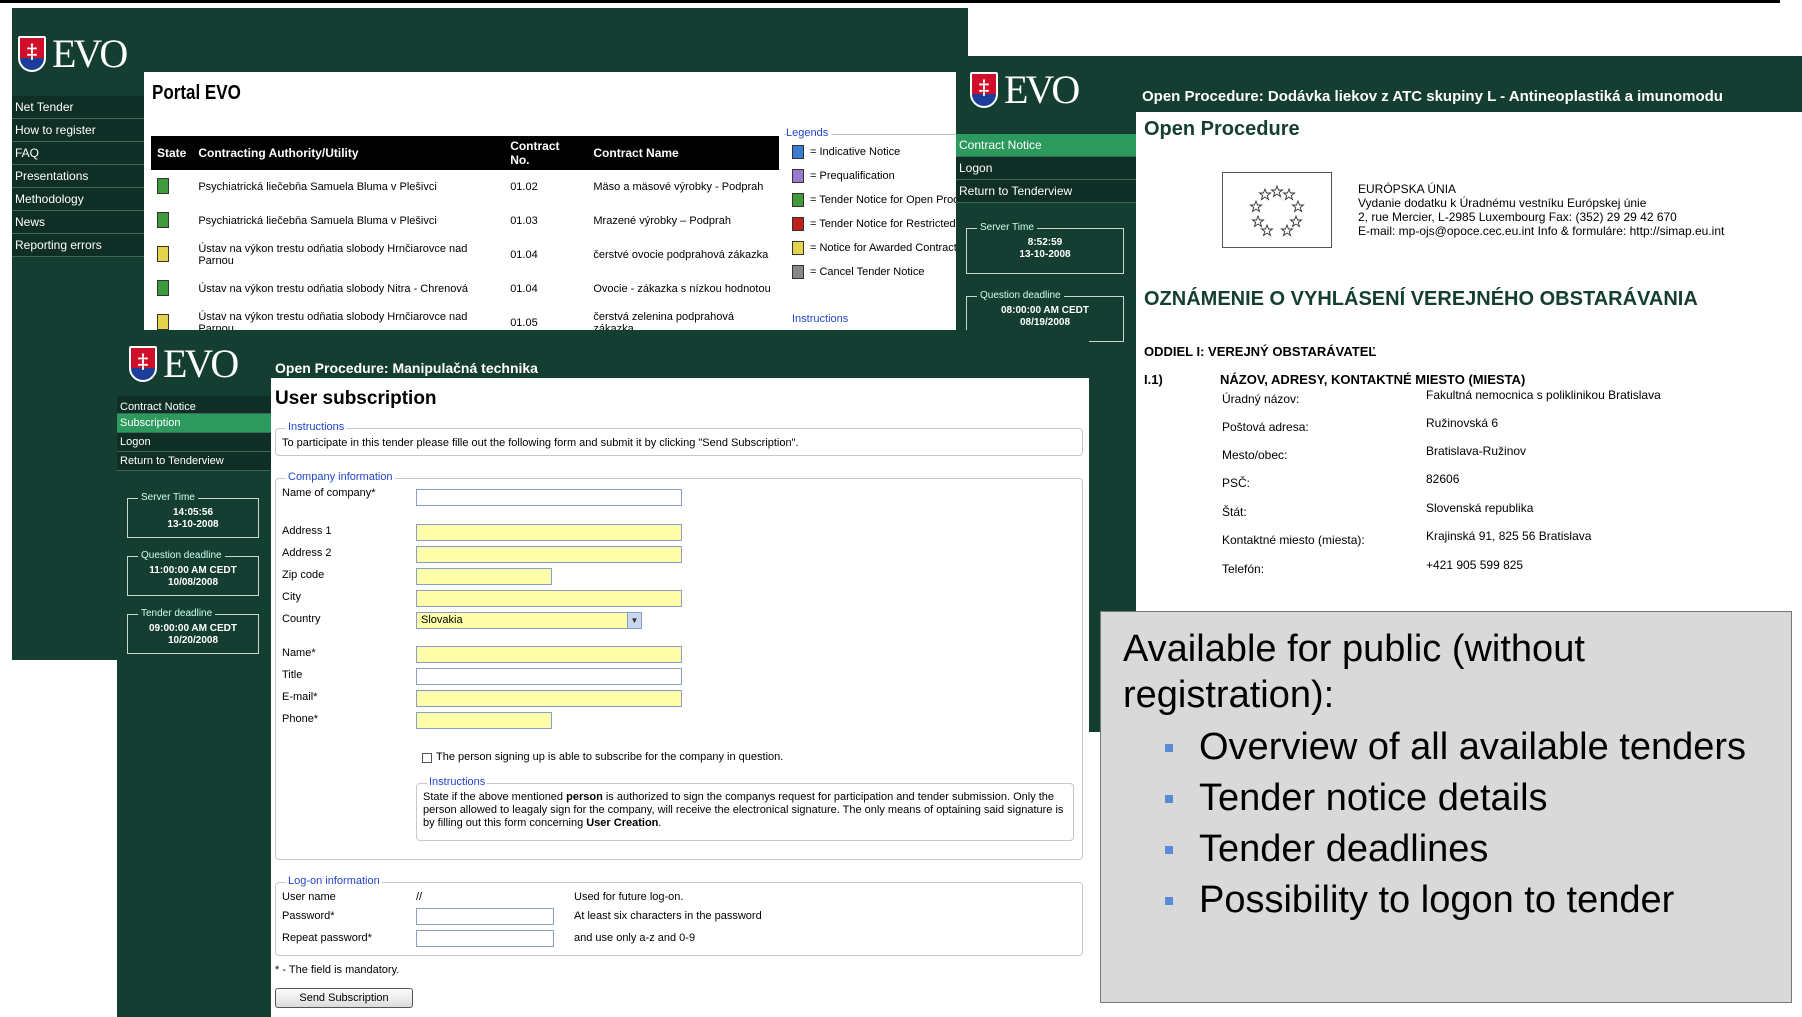 The image size is (1802, 1017). I want to click on cancel-notice-icon, so click(798, 272).